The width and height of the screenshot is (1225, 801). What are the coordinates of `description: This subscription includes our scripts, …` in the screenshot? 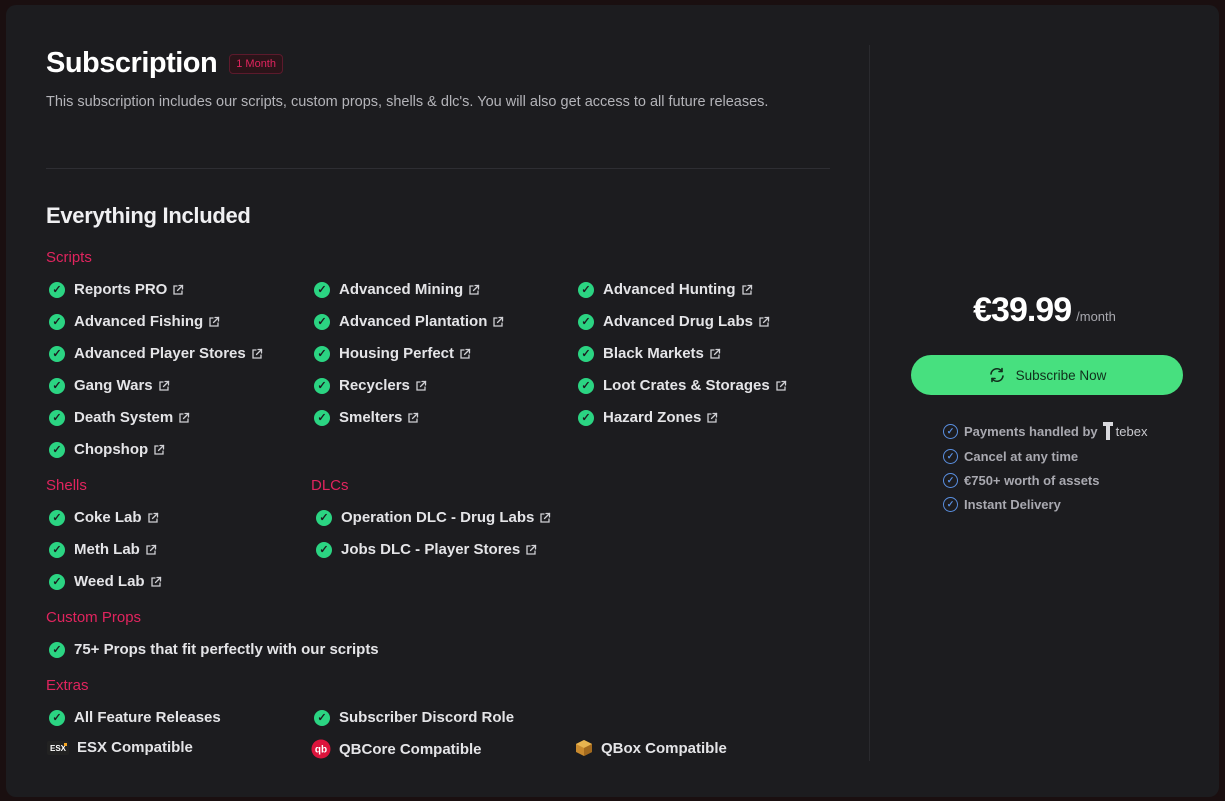 It's located at (407, 102).